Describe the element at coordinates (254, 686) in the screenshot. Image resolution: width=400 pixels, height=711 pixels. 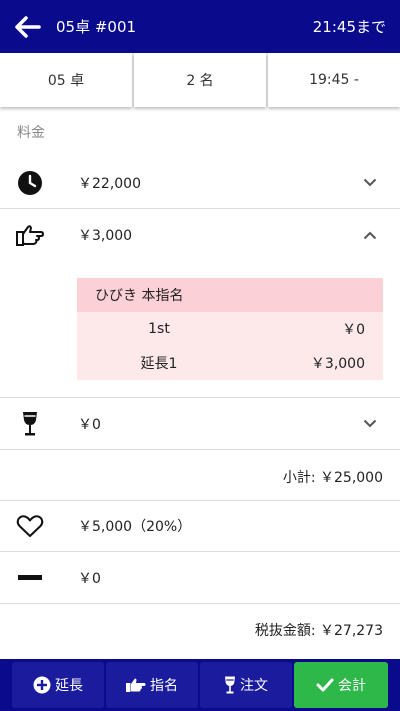
I see `order-label: 注文` at that location.